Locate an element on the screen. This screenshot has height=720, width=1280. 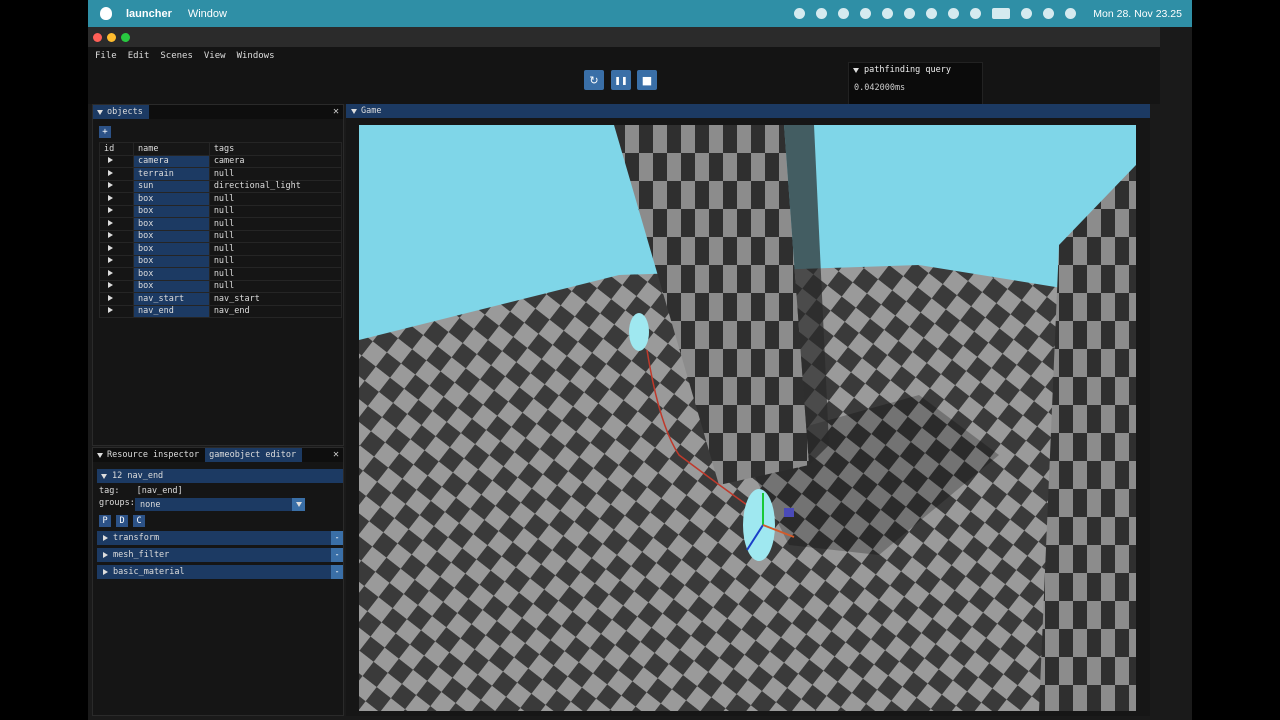
add-object-button: + is located at coordinates (105, 132).